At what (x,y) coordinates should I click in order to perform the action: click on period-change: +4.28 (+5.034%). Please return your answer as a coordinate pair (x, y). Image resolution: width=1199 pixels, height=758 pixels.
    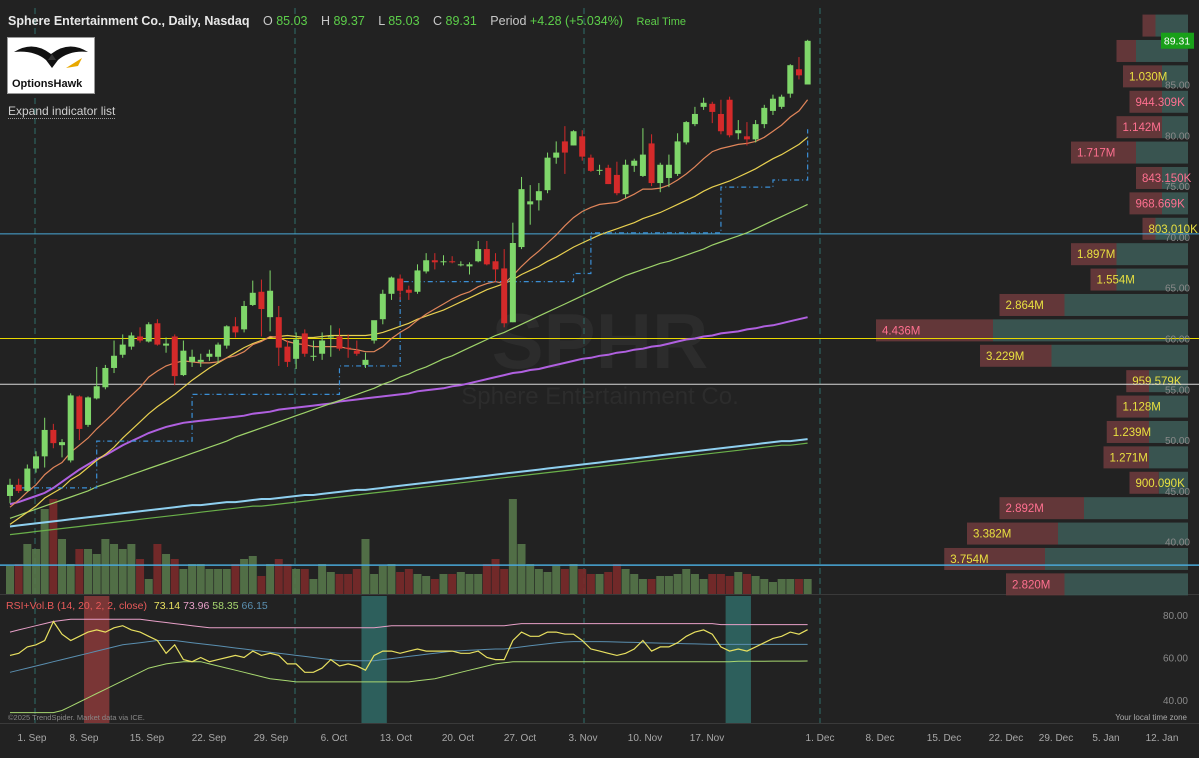
    Looking at the image, I should click on (576, 21).